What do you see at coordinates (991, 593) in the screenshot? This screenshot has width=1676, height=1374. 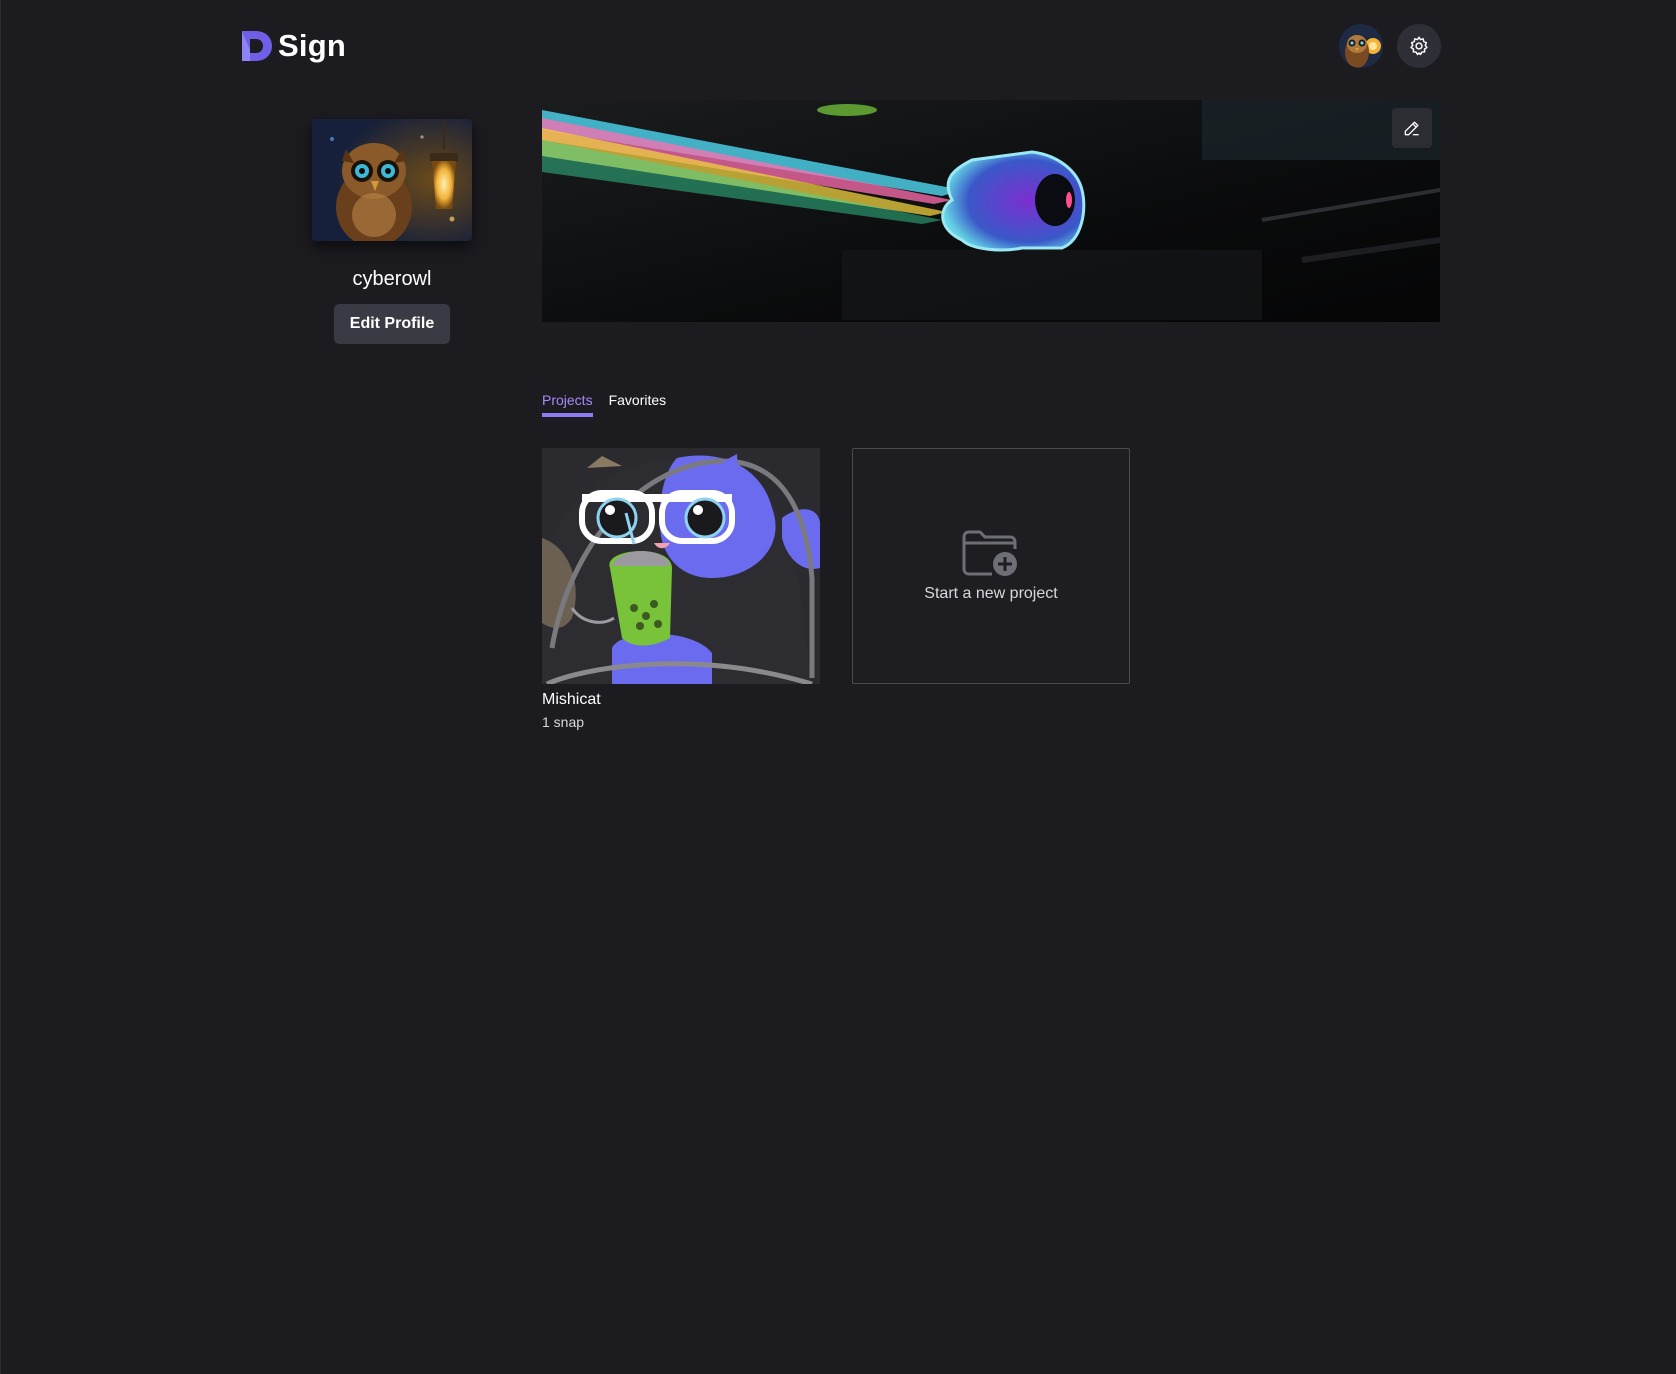 I see `new-project-label: Start a new project` at bounding box center [991, 593].